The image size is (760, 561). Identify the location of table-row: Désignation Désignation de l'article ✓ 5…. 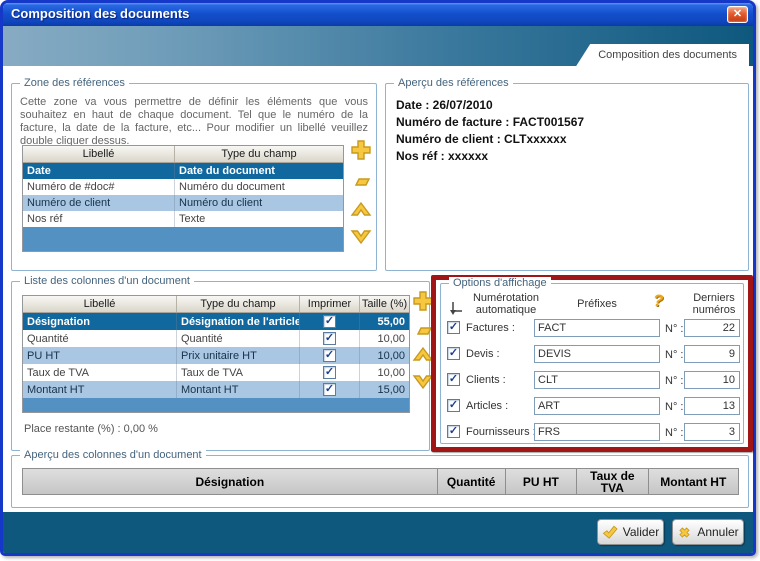
(216, 321).